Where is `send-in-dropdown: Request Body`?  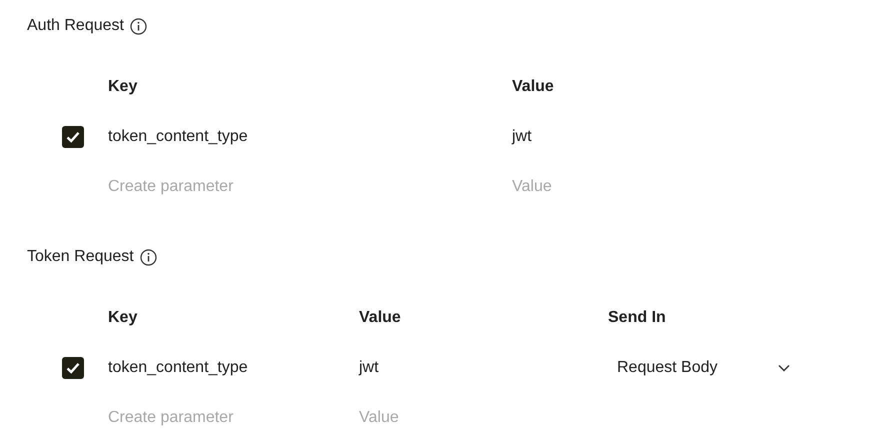 send-in-dropdown: Request Body is located at coordinates (703, 368).